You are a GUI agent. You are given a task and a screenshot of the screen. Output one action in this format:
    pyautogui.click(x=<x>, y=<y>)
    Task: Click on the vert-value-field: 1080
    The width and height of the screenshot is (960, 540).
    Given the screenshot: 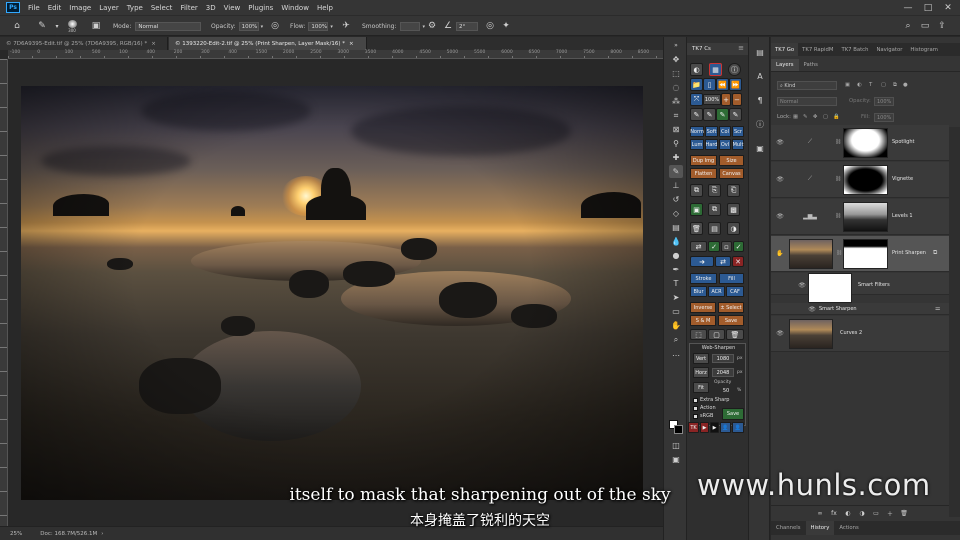 What is the action you would take?
    pyautogui.click(x=723, y=358)
    